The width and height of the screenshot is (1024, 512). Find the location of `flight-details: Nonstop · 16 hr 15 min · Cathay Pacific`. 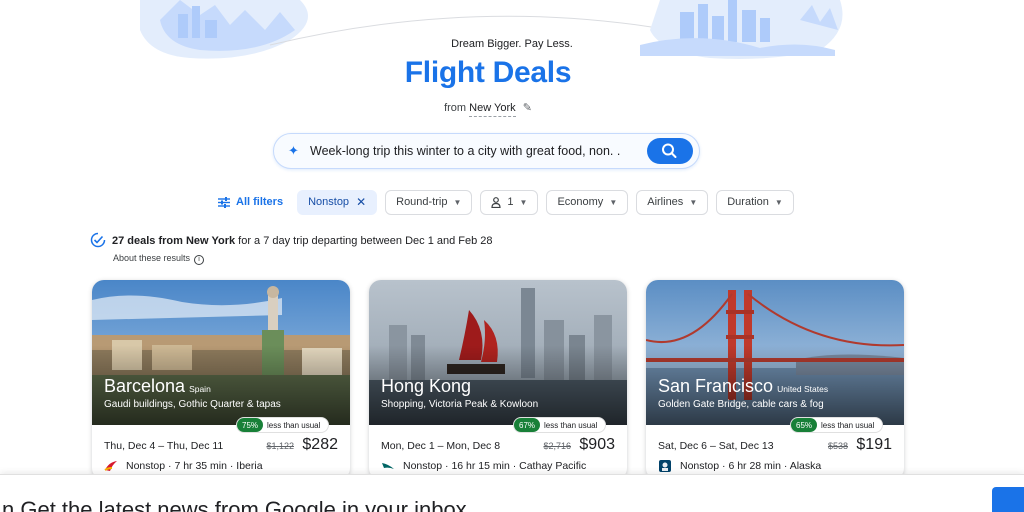

flight-details: Nonstop · 16 hr 15 min · Cathay Pacific is located at coordinates (495, 466).